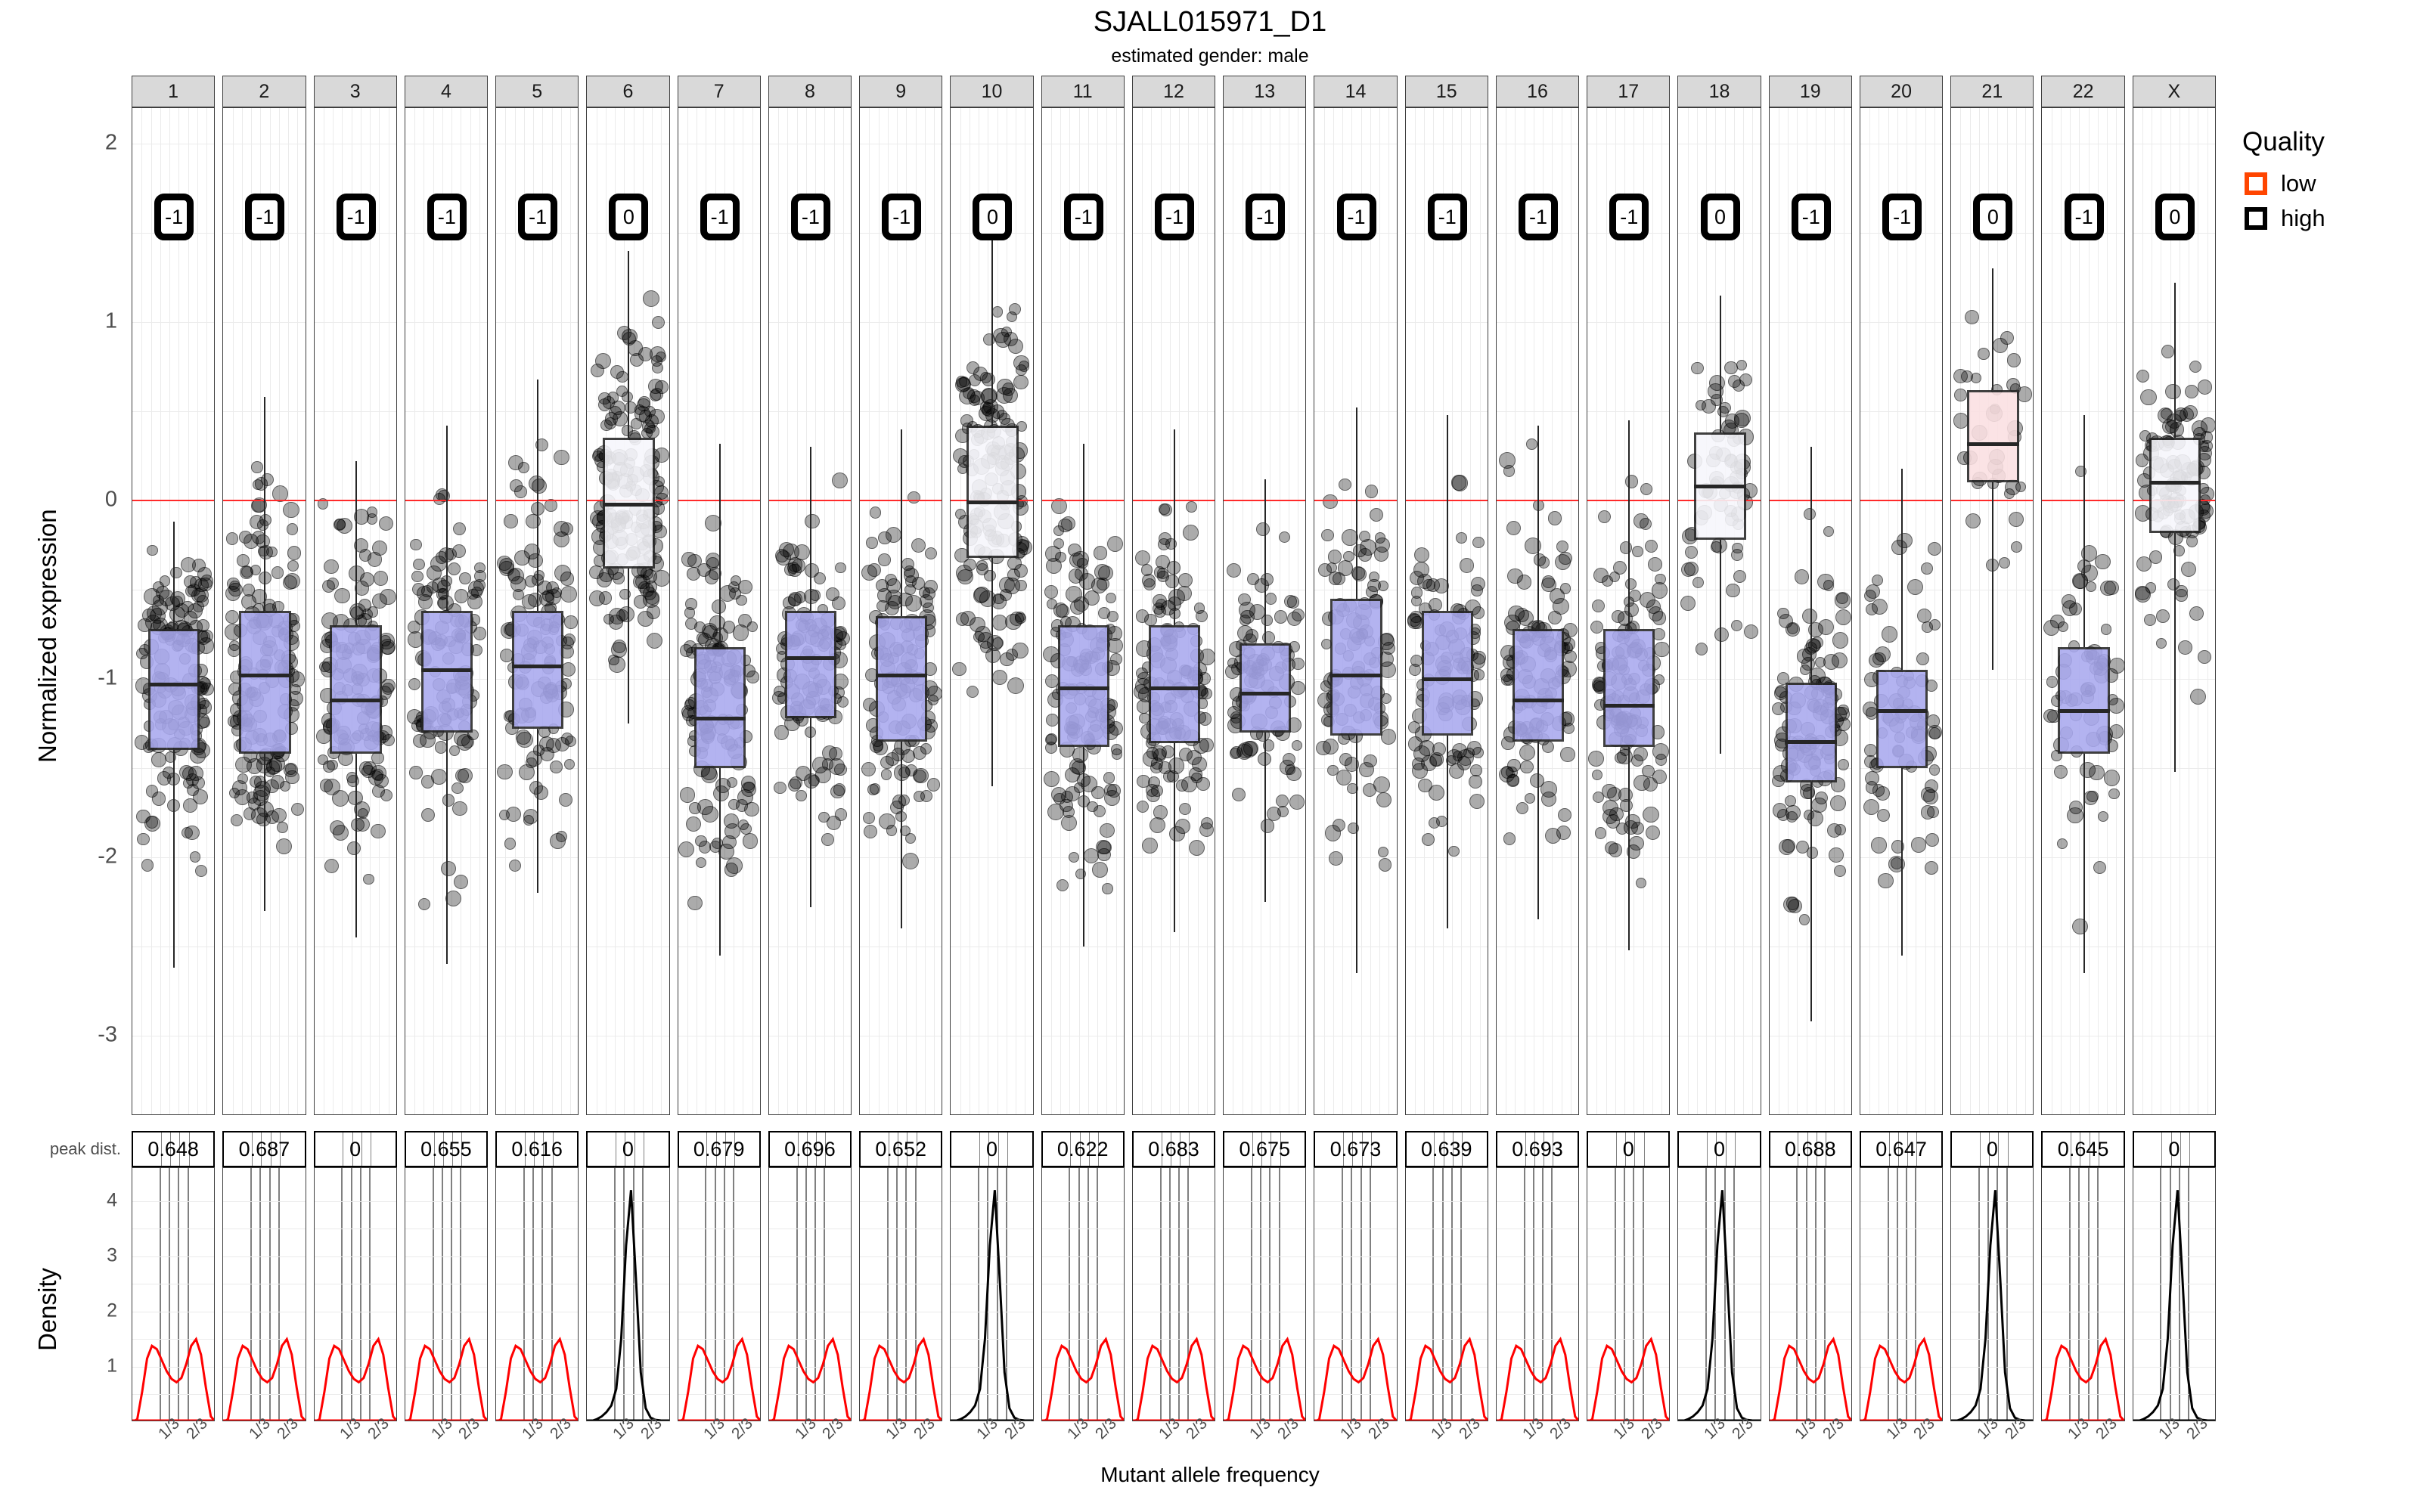  I want to click on facet-strip-label-6: 6, so click(628, 91).